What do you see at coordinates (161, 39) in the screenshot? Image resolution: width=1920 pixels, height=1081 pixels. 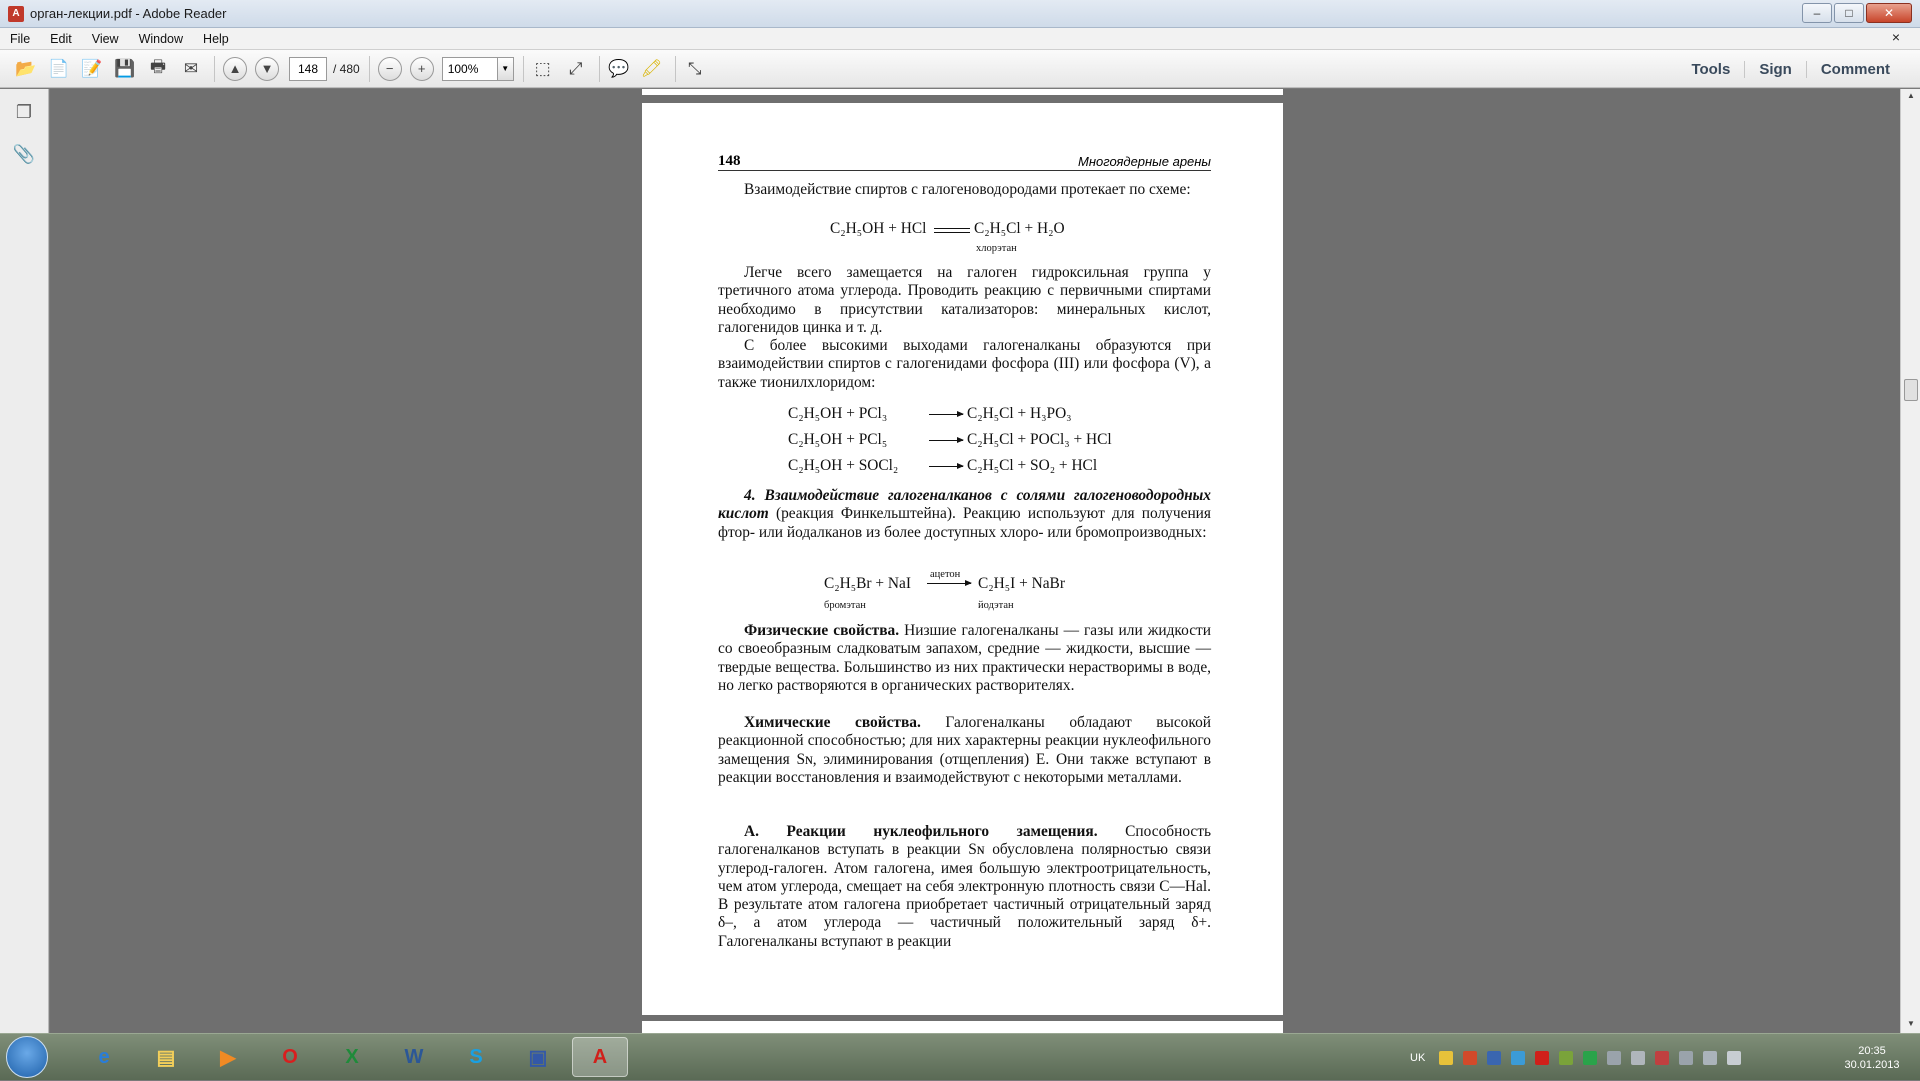 I see `menu-window: Window` at bounding box center [161, 39].